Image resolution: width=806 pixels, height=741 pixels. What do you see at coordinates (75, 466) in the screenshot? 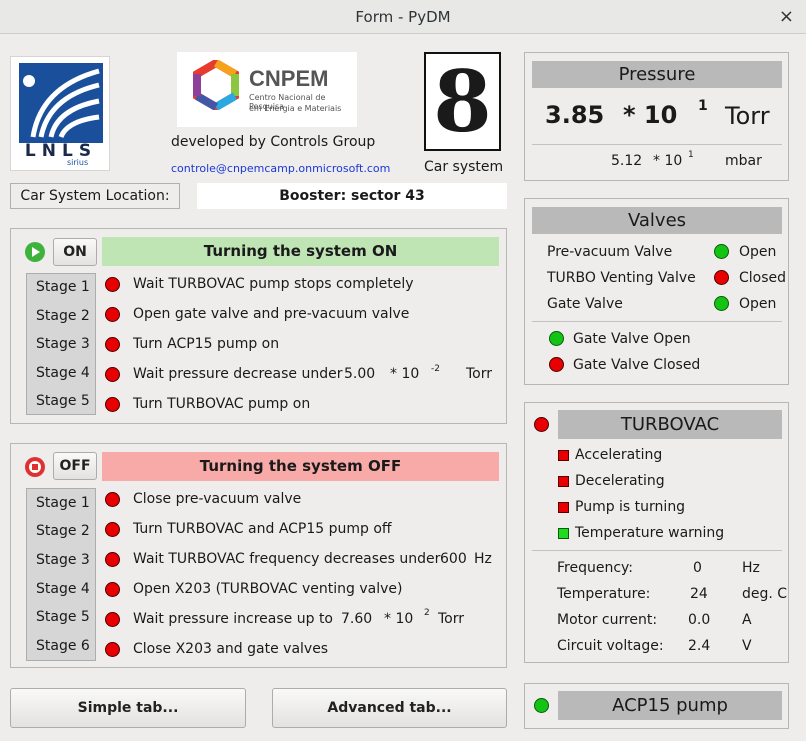
I see `off-button: OFF` at bounding box center [75, 466].